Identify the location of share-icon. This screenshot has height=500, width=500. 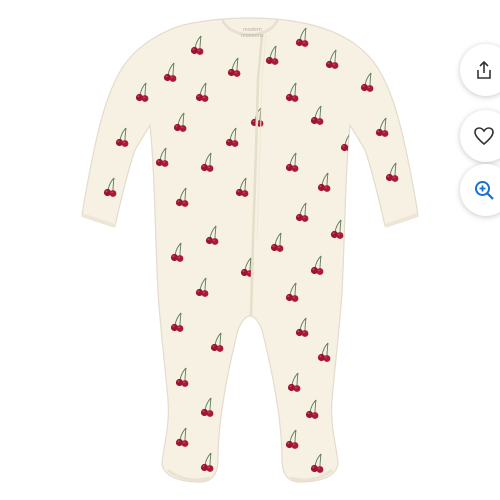
(484, 69).